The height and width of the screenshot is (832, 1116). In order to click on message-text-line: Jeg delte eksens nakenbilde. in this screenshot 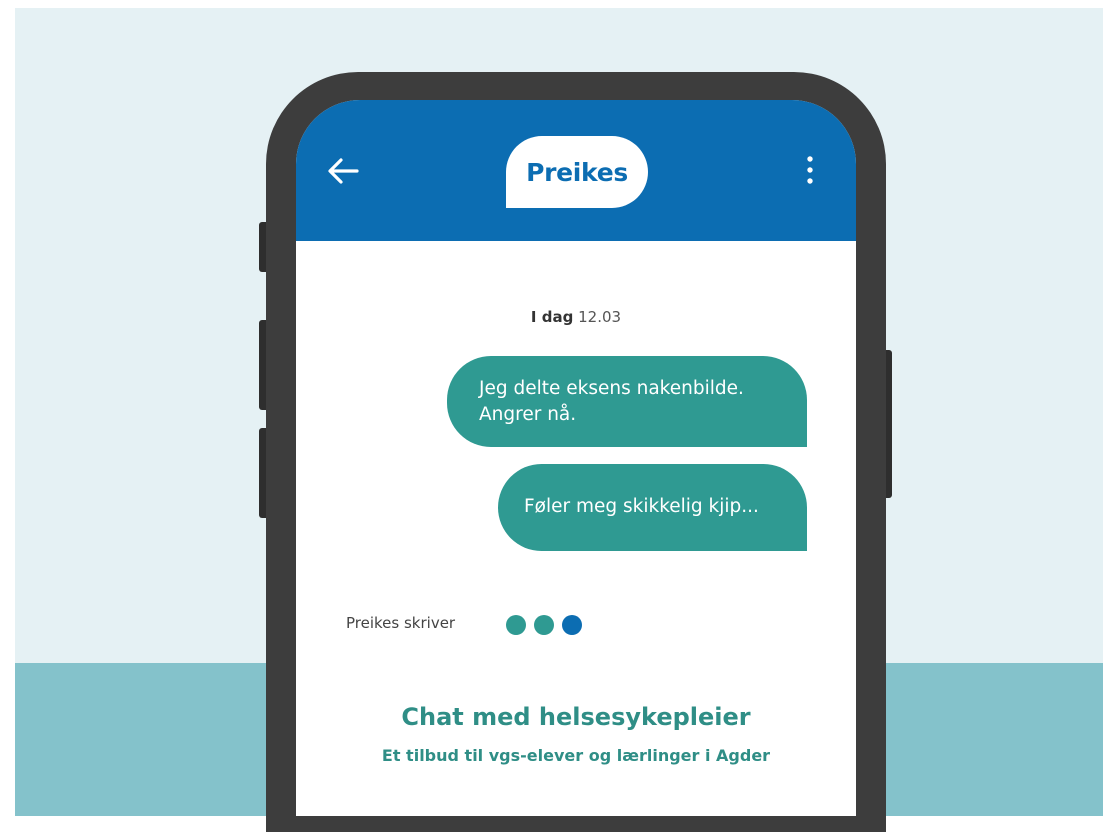, I will do `click(611, 388)`.